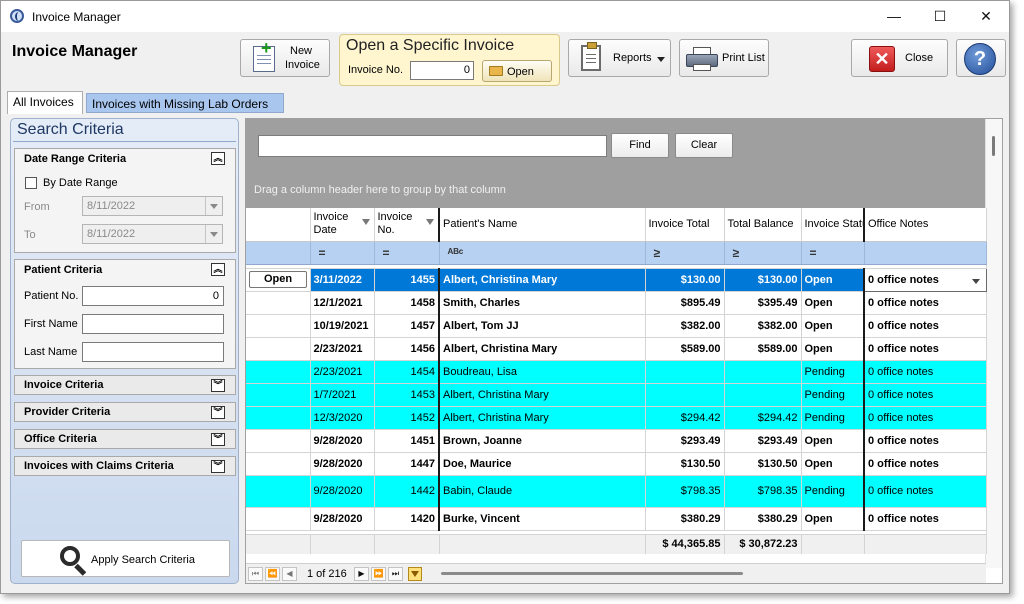 This screenshot has width=1024, height=604. Describe the element at coordinates (925, 225) in the screenshot. I see `header-office-notes: Office Notes` at that location.